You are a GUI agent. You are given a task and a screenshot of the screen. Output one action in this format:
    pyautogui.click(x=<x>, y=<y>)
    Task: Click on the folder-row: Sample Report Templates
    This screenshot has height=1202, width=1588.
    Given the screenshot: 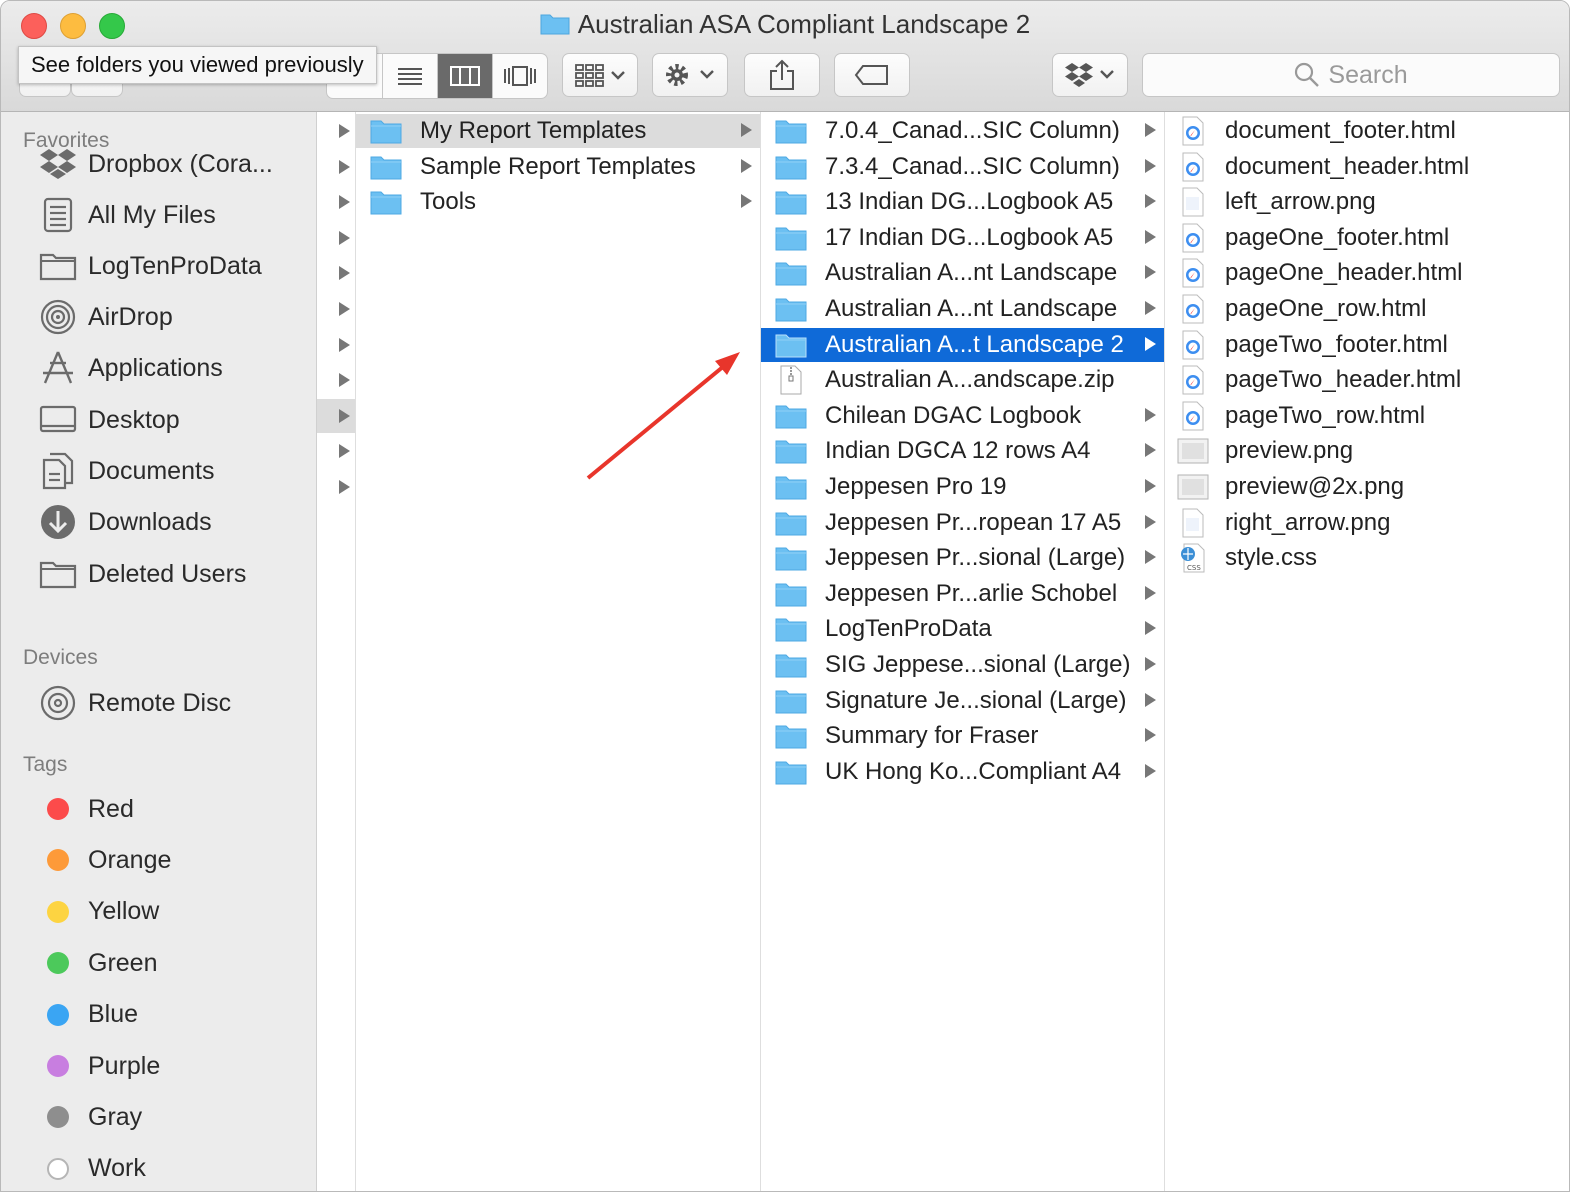 What is the action you would take?
    pyautogui.click(x=558, y=167)
    